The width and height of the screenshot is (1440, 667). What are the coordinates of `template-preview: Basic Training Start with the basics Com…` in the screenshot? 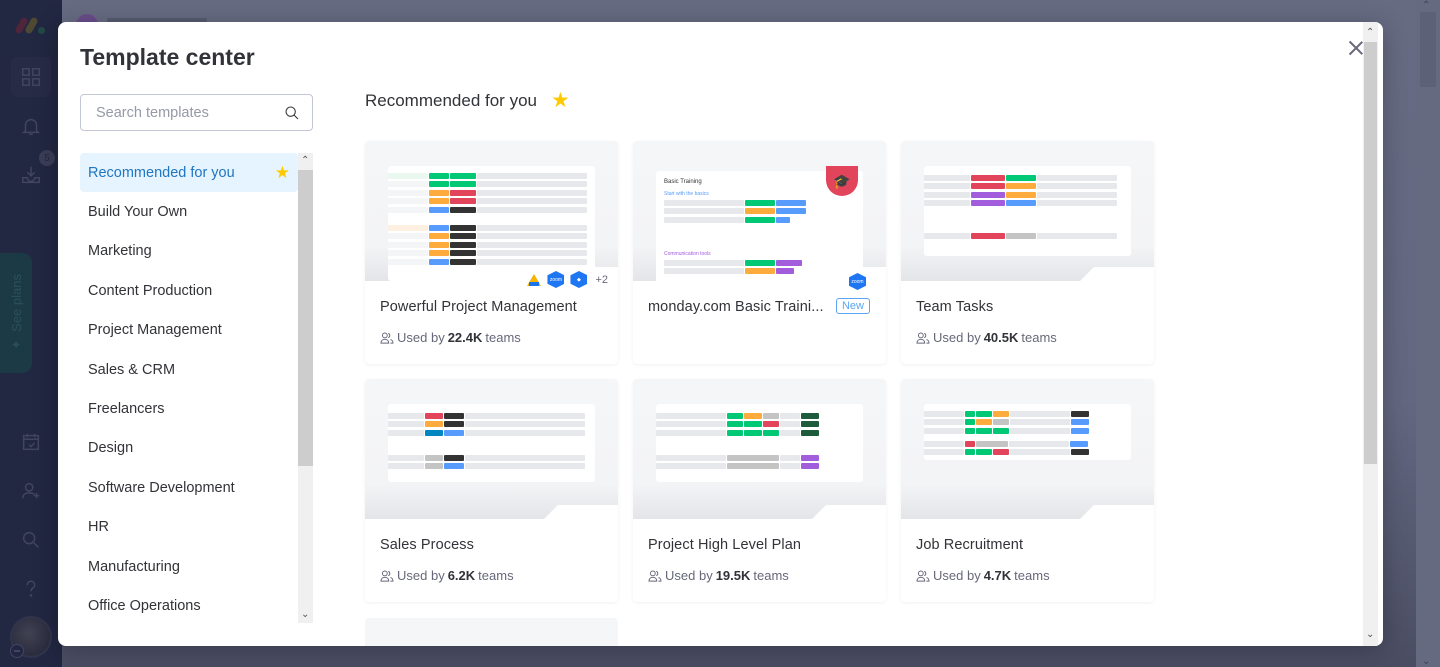 It's located at (759, 213).